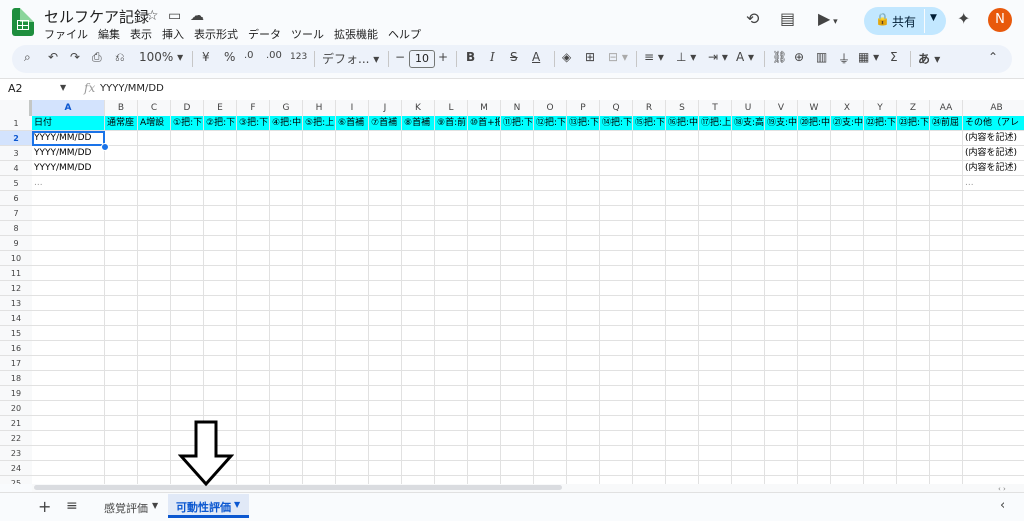 The image size is (1024, 521). Describe the element at coordinates (23, 22) in the screenshot. I see `sheets-logo-icon` at that location.